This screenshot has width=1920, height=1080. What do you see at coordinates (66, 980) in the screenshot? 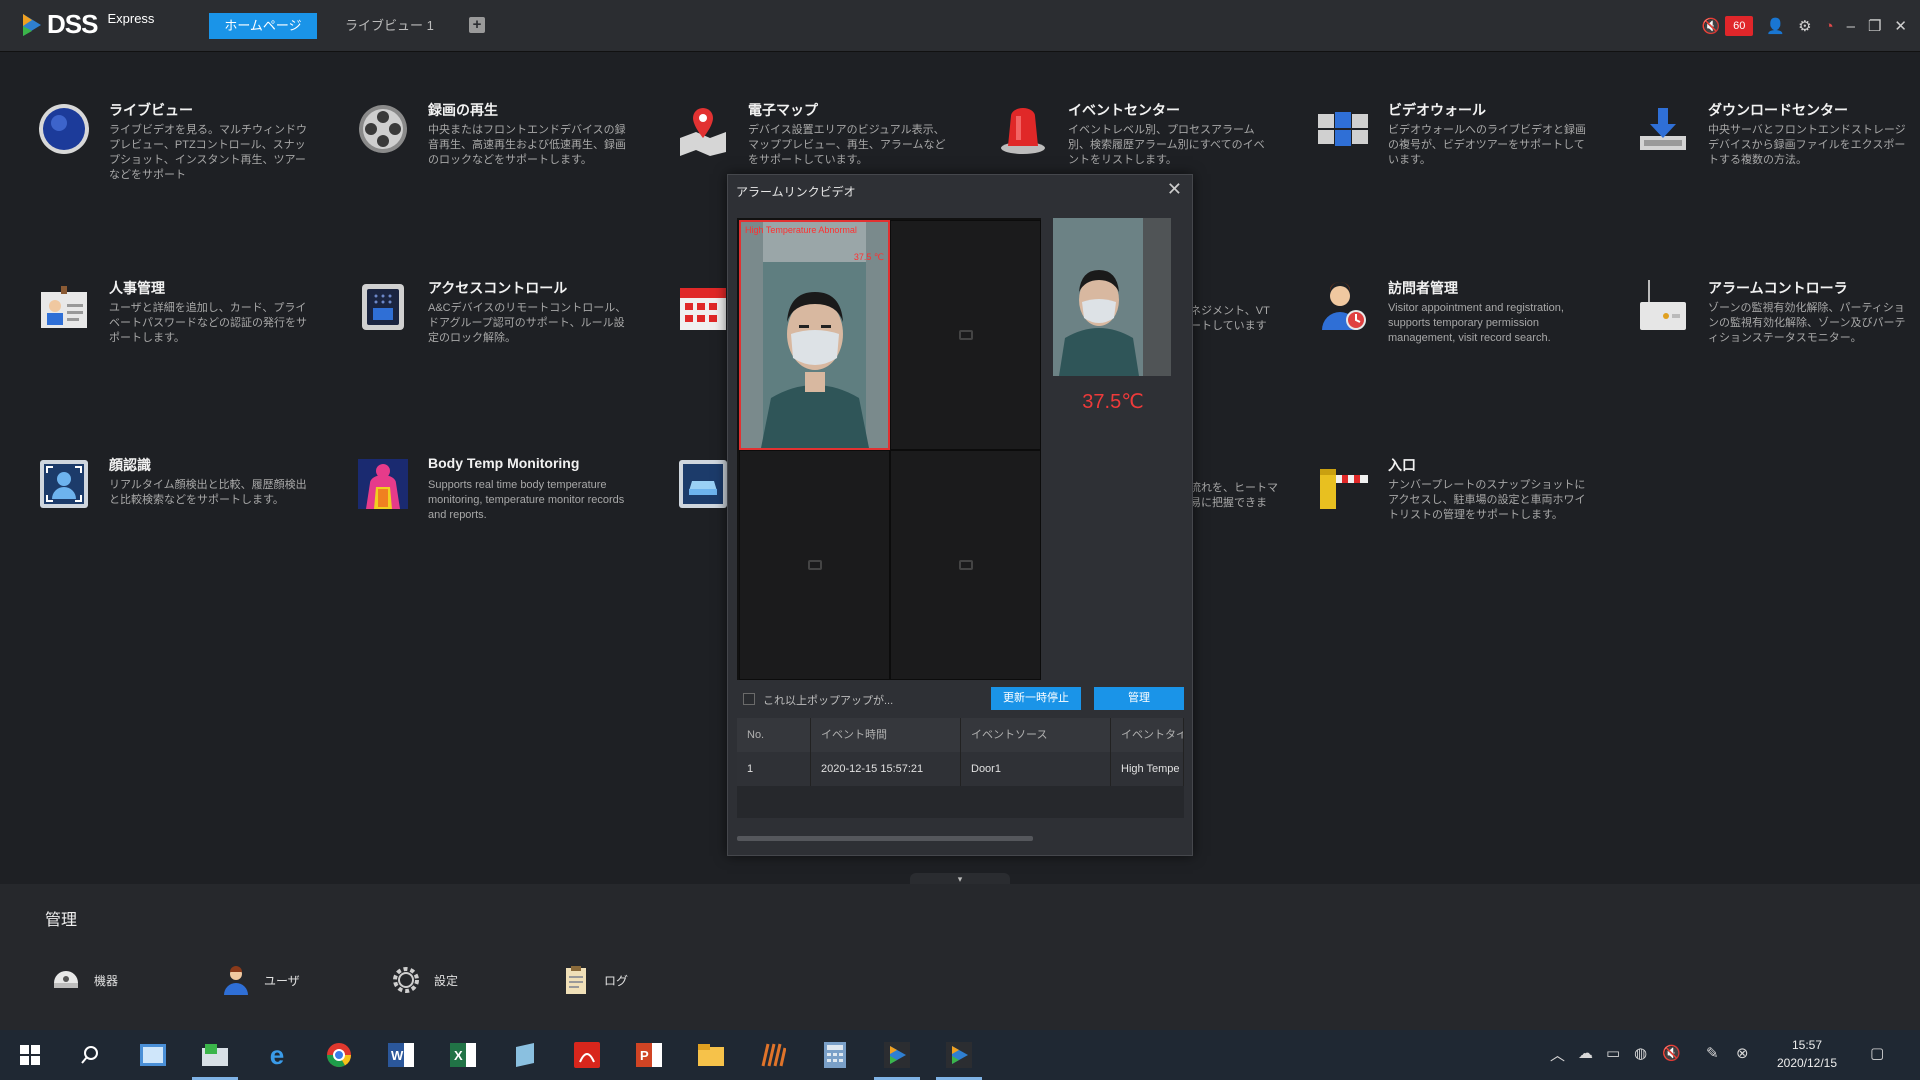
I see `dome-camera-icon` at bounding box center [66, 980].